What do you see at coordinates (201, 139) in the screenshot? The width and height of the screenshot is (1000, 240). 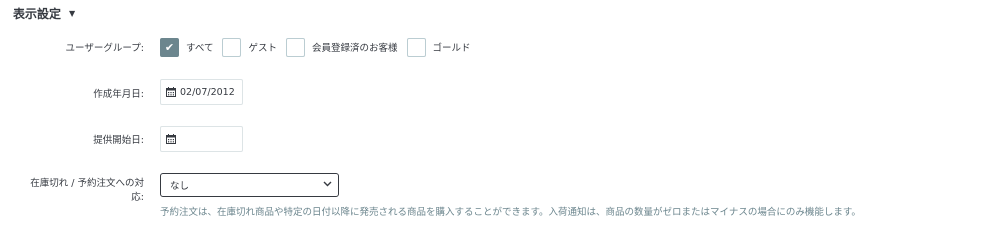 I see `available-date-input` at bounding box center [201, 139].